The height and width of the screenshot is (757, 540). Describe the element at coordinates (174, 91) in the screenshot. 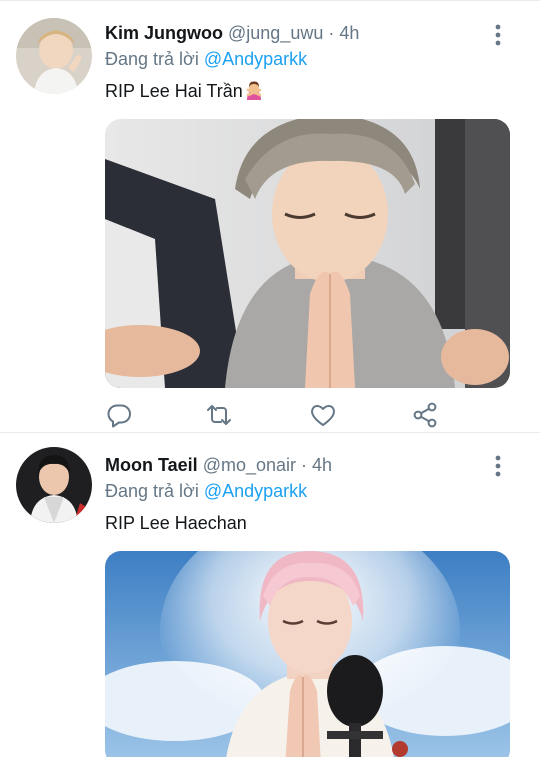

I see `tweet-text-content: RIP Lee Hai Trần` at that location.